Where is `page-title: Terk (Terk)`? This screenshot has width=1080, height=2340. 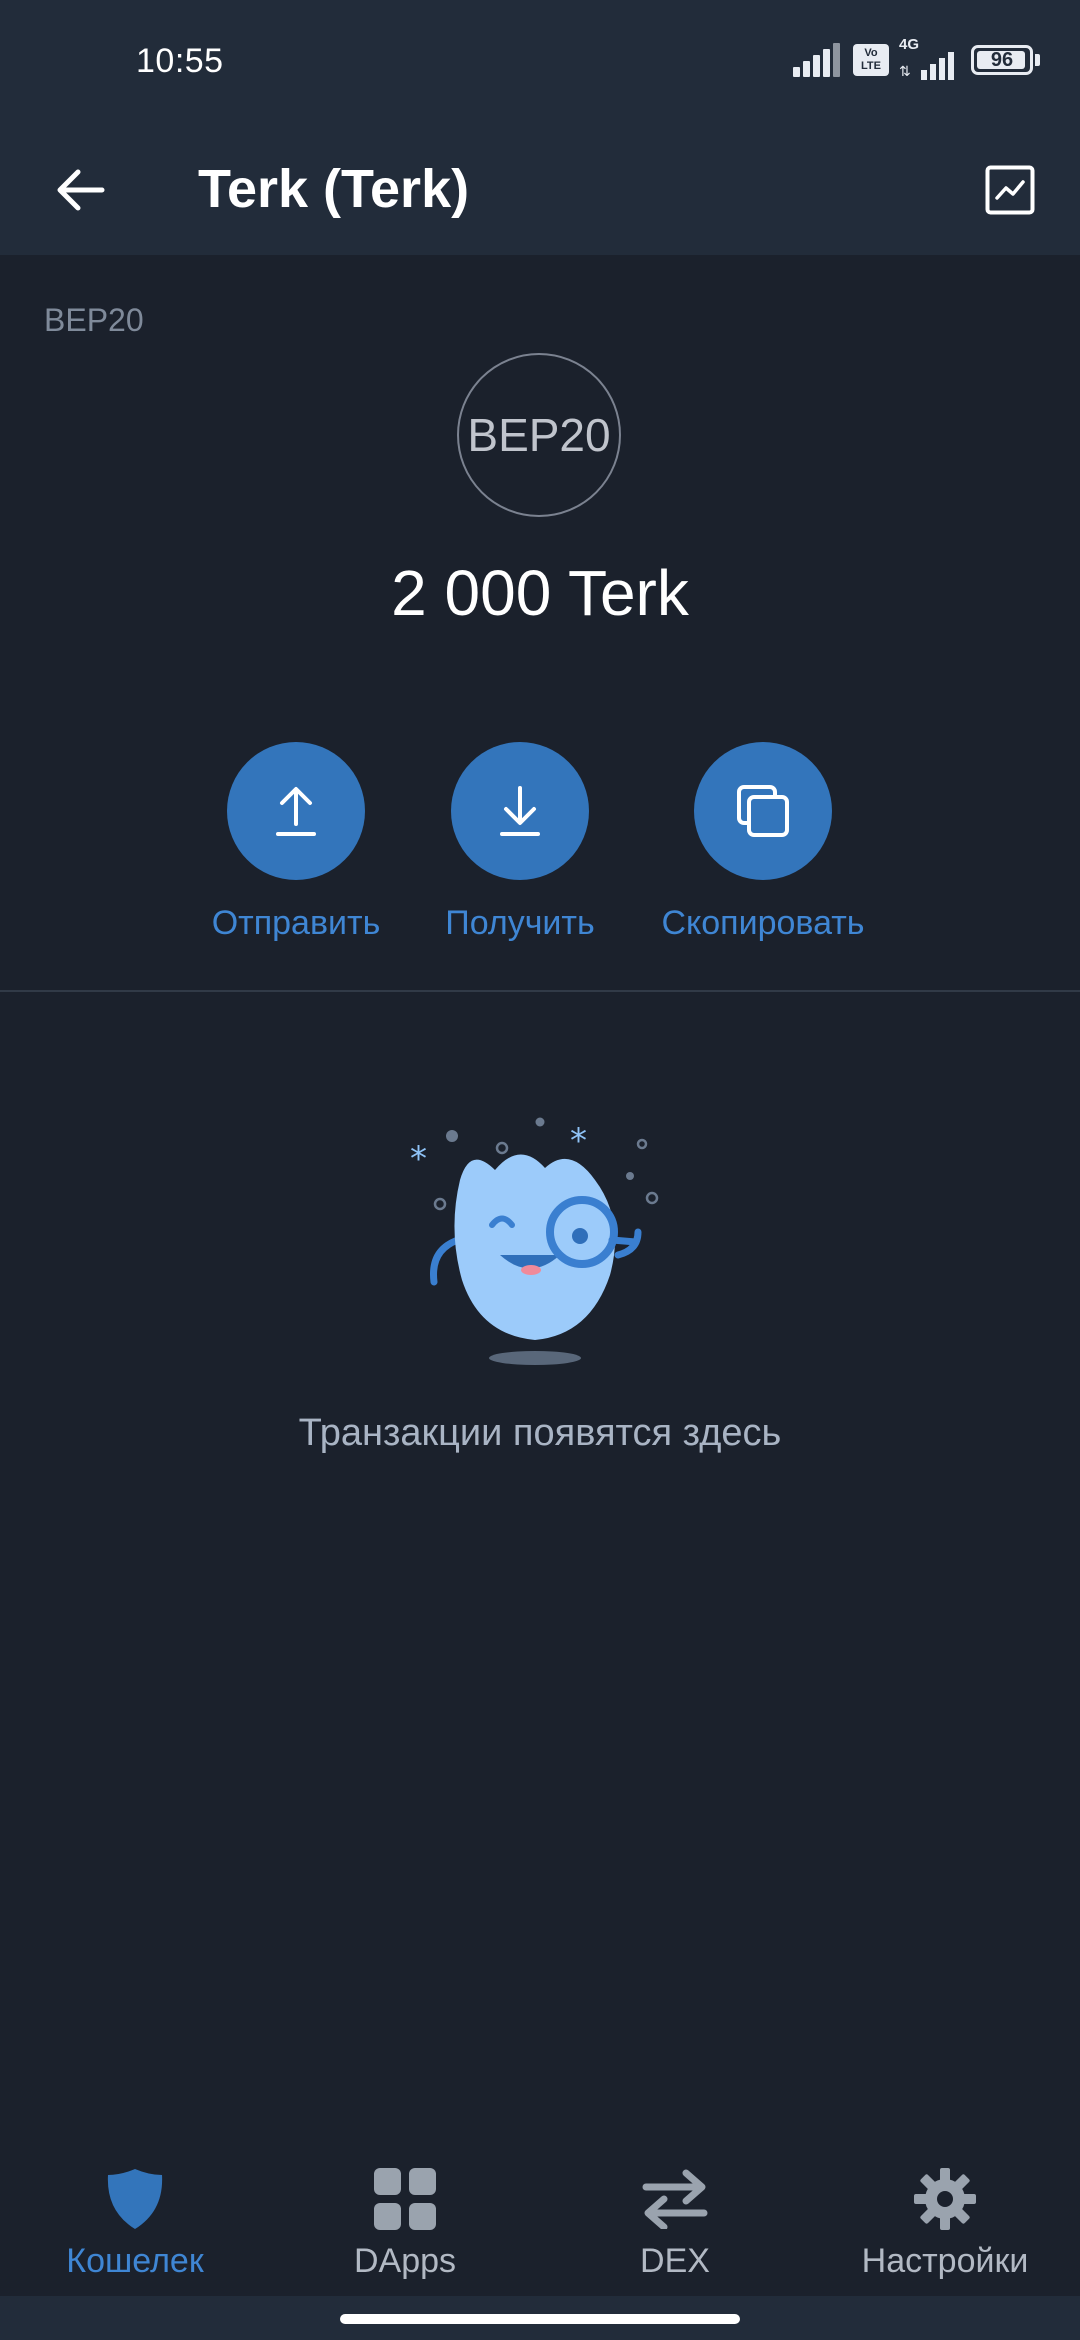 page-title: Terk (Terk) is located at coordinates (334, 189).